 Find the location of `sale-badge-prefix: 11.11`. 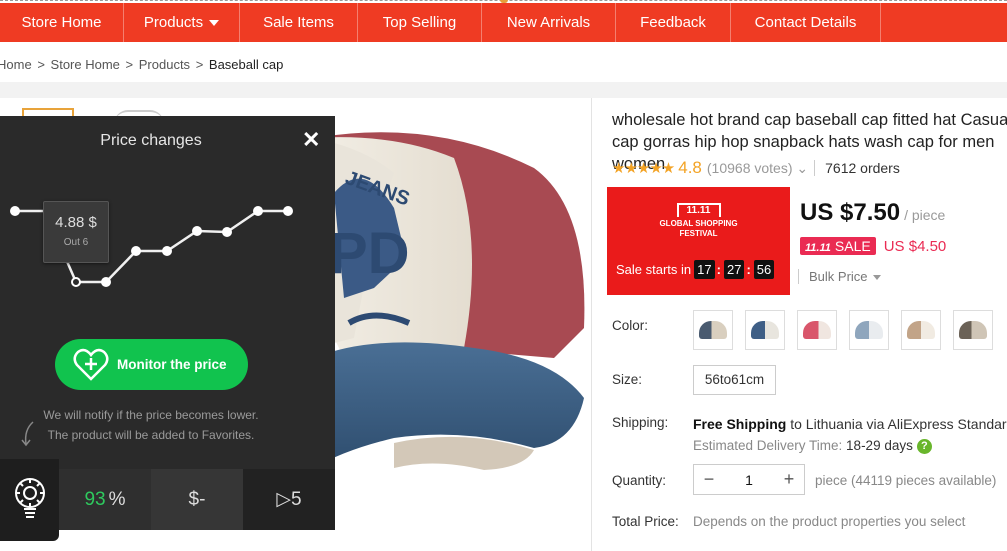

sale-badge-prefix: 11.11 is located at coordinates (818, 248).